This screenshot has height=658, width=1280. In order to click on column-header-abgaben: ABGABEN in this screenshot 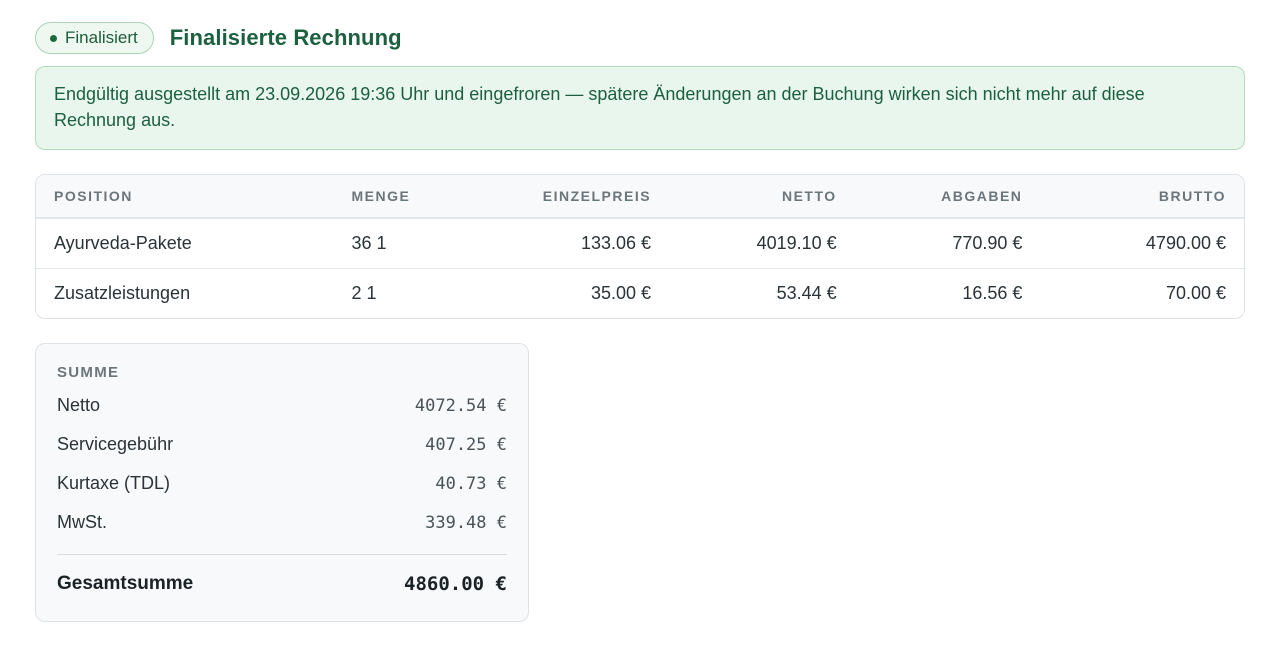, I will do `click(947, 197)`.